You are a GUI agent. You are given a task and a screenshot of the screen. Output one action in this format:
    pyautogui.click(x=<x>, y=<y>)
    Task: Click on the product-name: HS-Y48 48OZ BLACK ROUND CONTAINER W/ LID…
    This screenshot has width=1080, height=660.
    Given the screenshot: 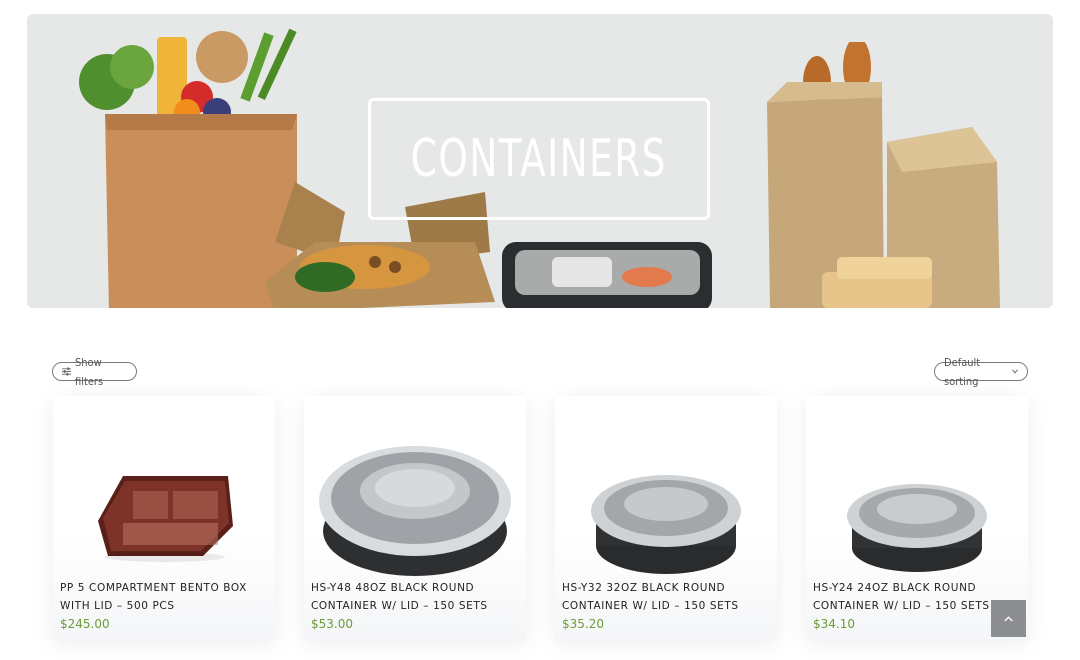 What is the action you would take?
    pyautogui.click(x=416, y=597)
    